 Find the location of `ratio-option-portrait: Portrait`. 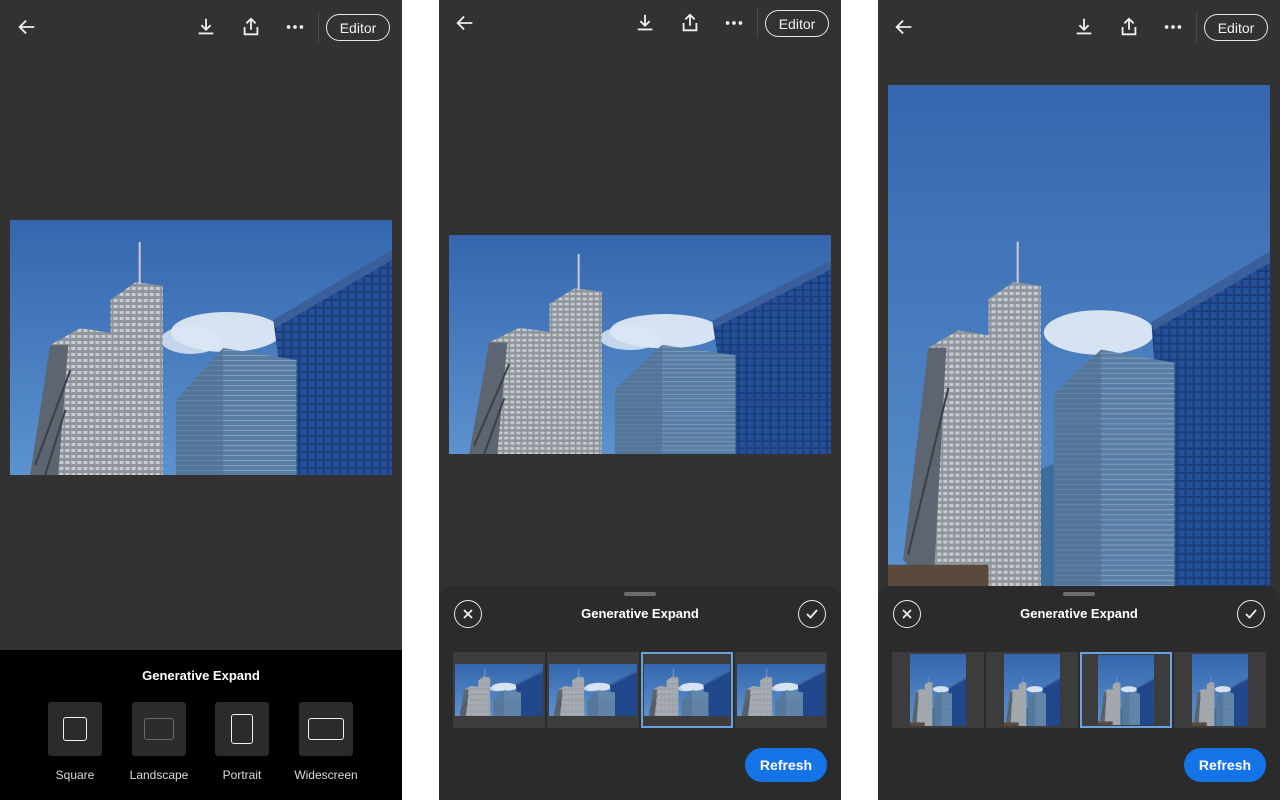

ratio-option-portrait: Portrait is located at coordinates (242, 742).